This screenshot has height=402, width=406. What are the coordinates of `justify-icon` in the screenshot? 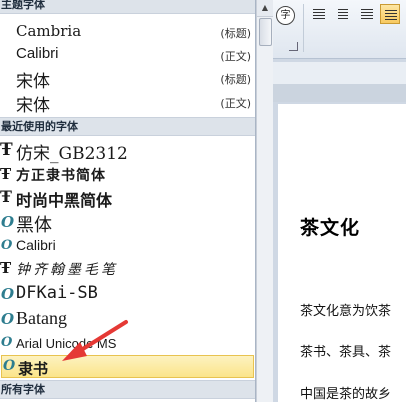 It's located at (391, 15).